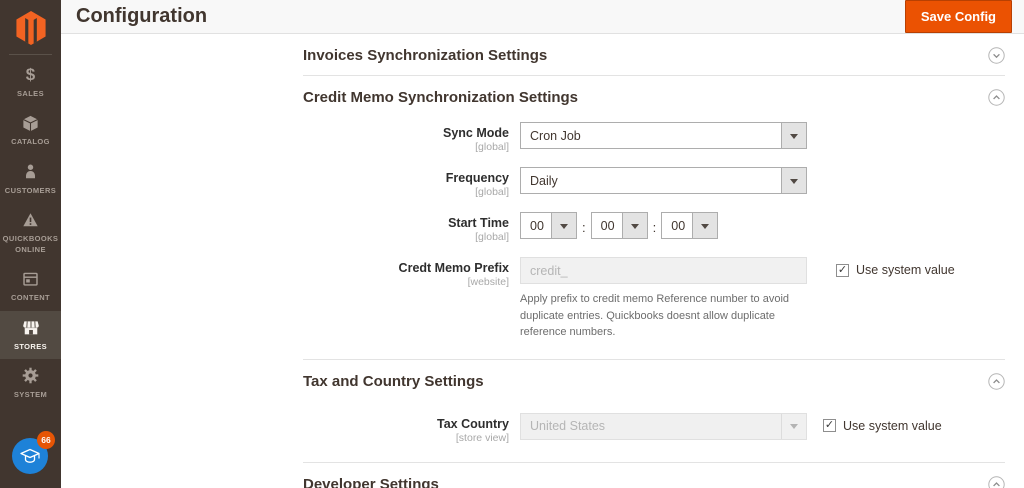 Image resolution: width=1024 pixels, height=488 pixels. What do you see at coordinates (411, 137) in the screenshot?
I see `field-label-col: Sync Mode [global]` at bounding box center [411, 137].